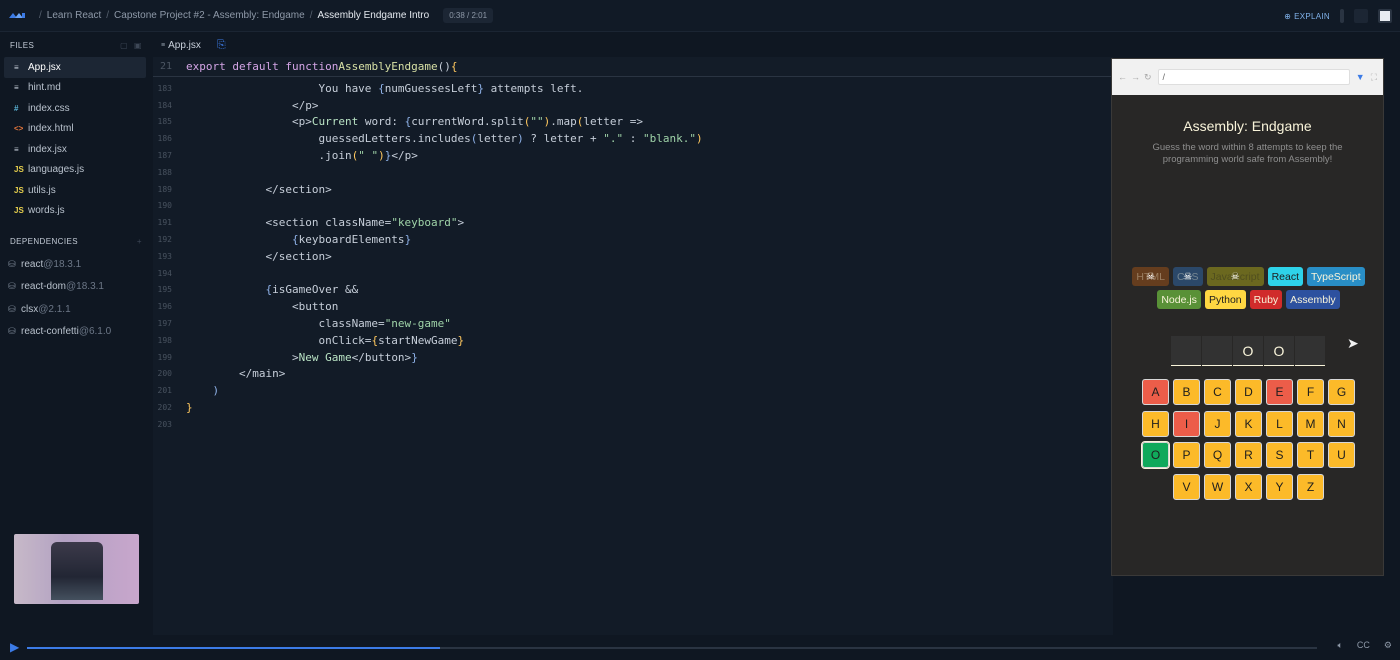 The width and height of the screenshot is (1400, 660). What do you see at coordinates (75, 190) in the screenshot?
I see `file-item: JS utils.js` at bounding box center [75, 190].